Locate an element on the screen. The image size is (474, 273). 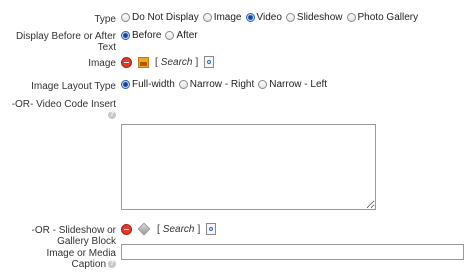
radio-narrow-right-label: Narrow - Right is located at coordinates (222, 84).